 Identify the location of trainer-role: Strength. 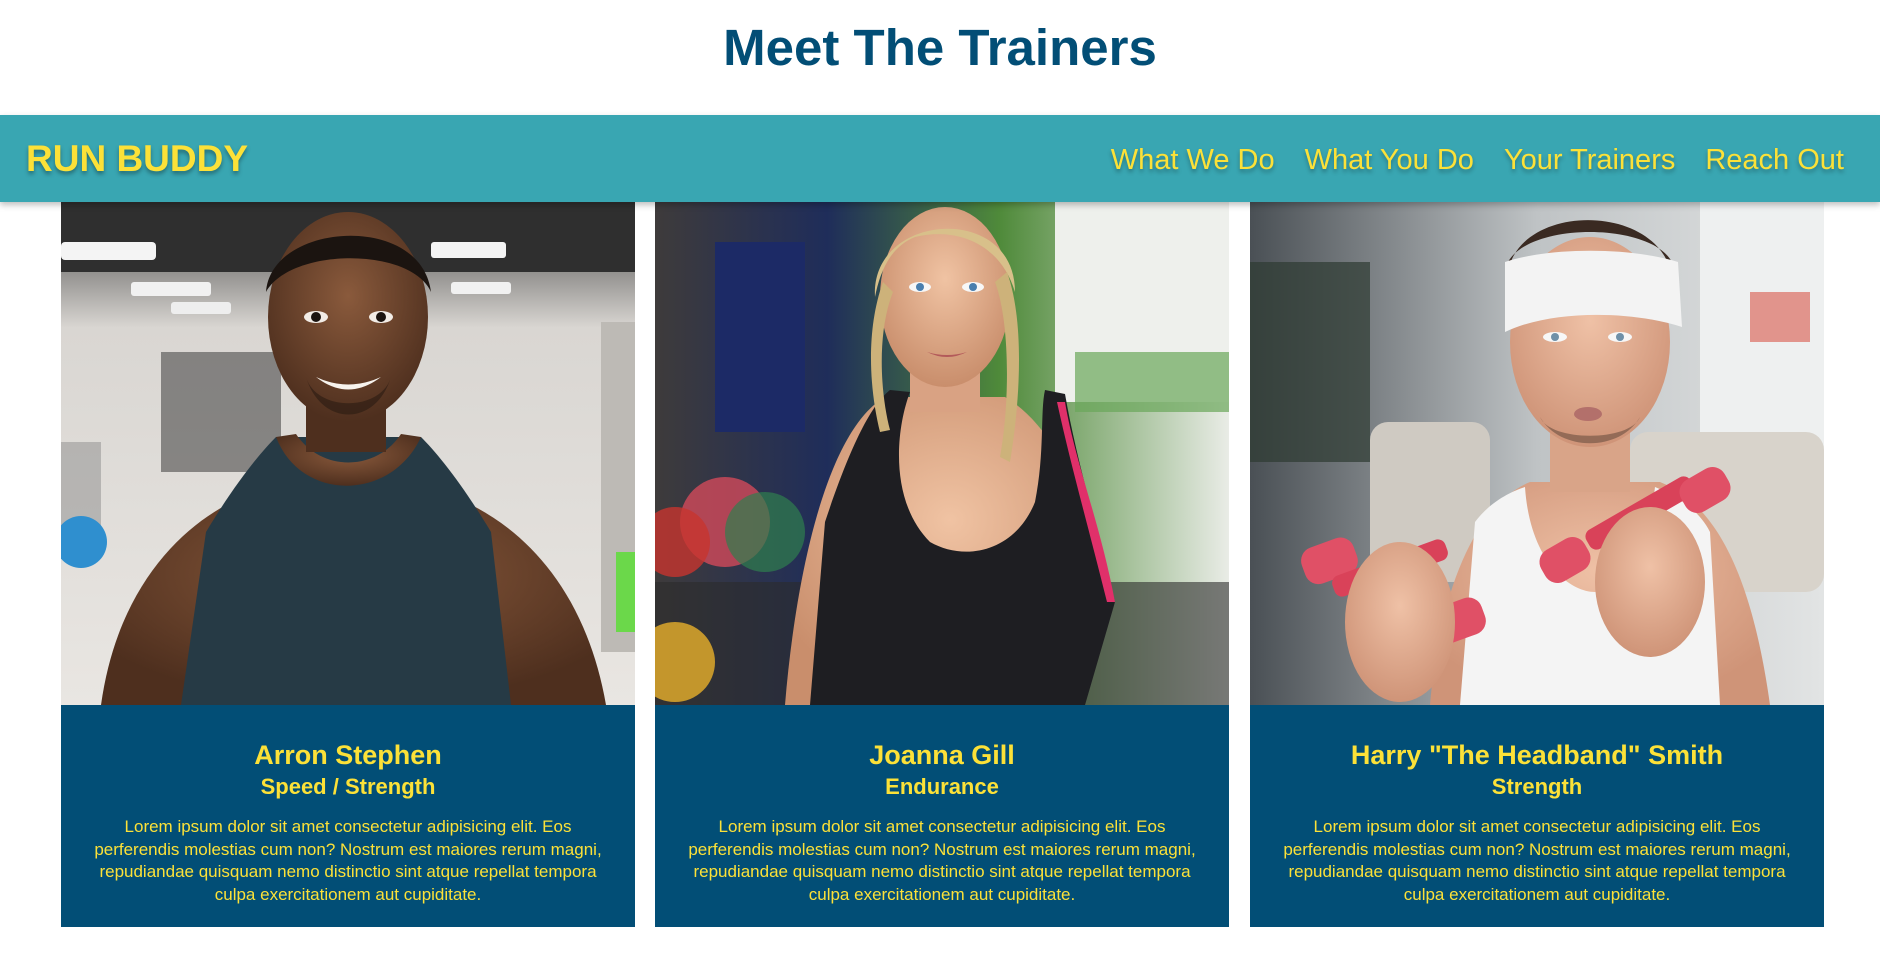
(1537, 786).